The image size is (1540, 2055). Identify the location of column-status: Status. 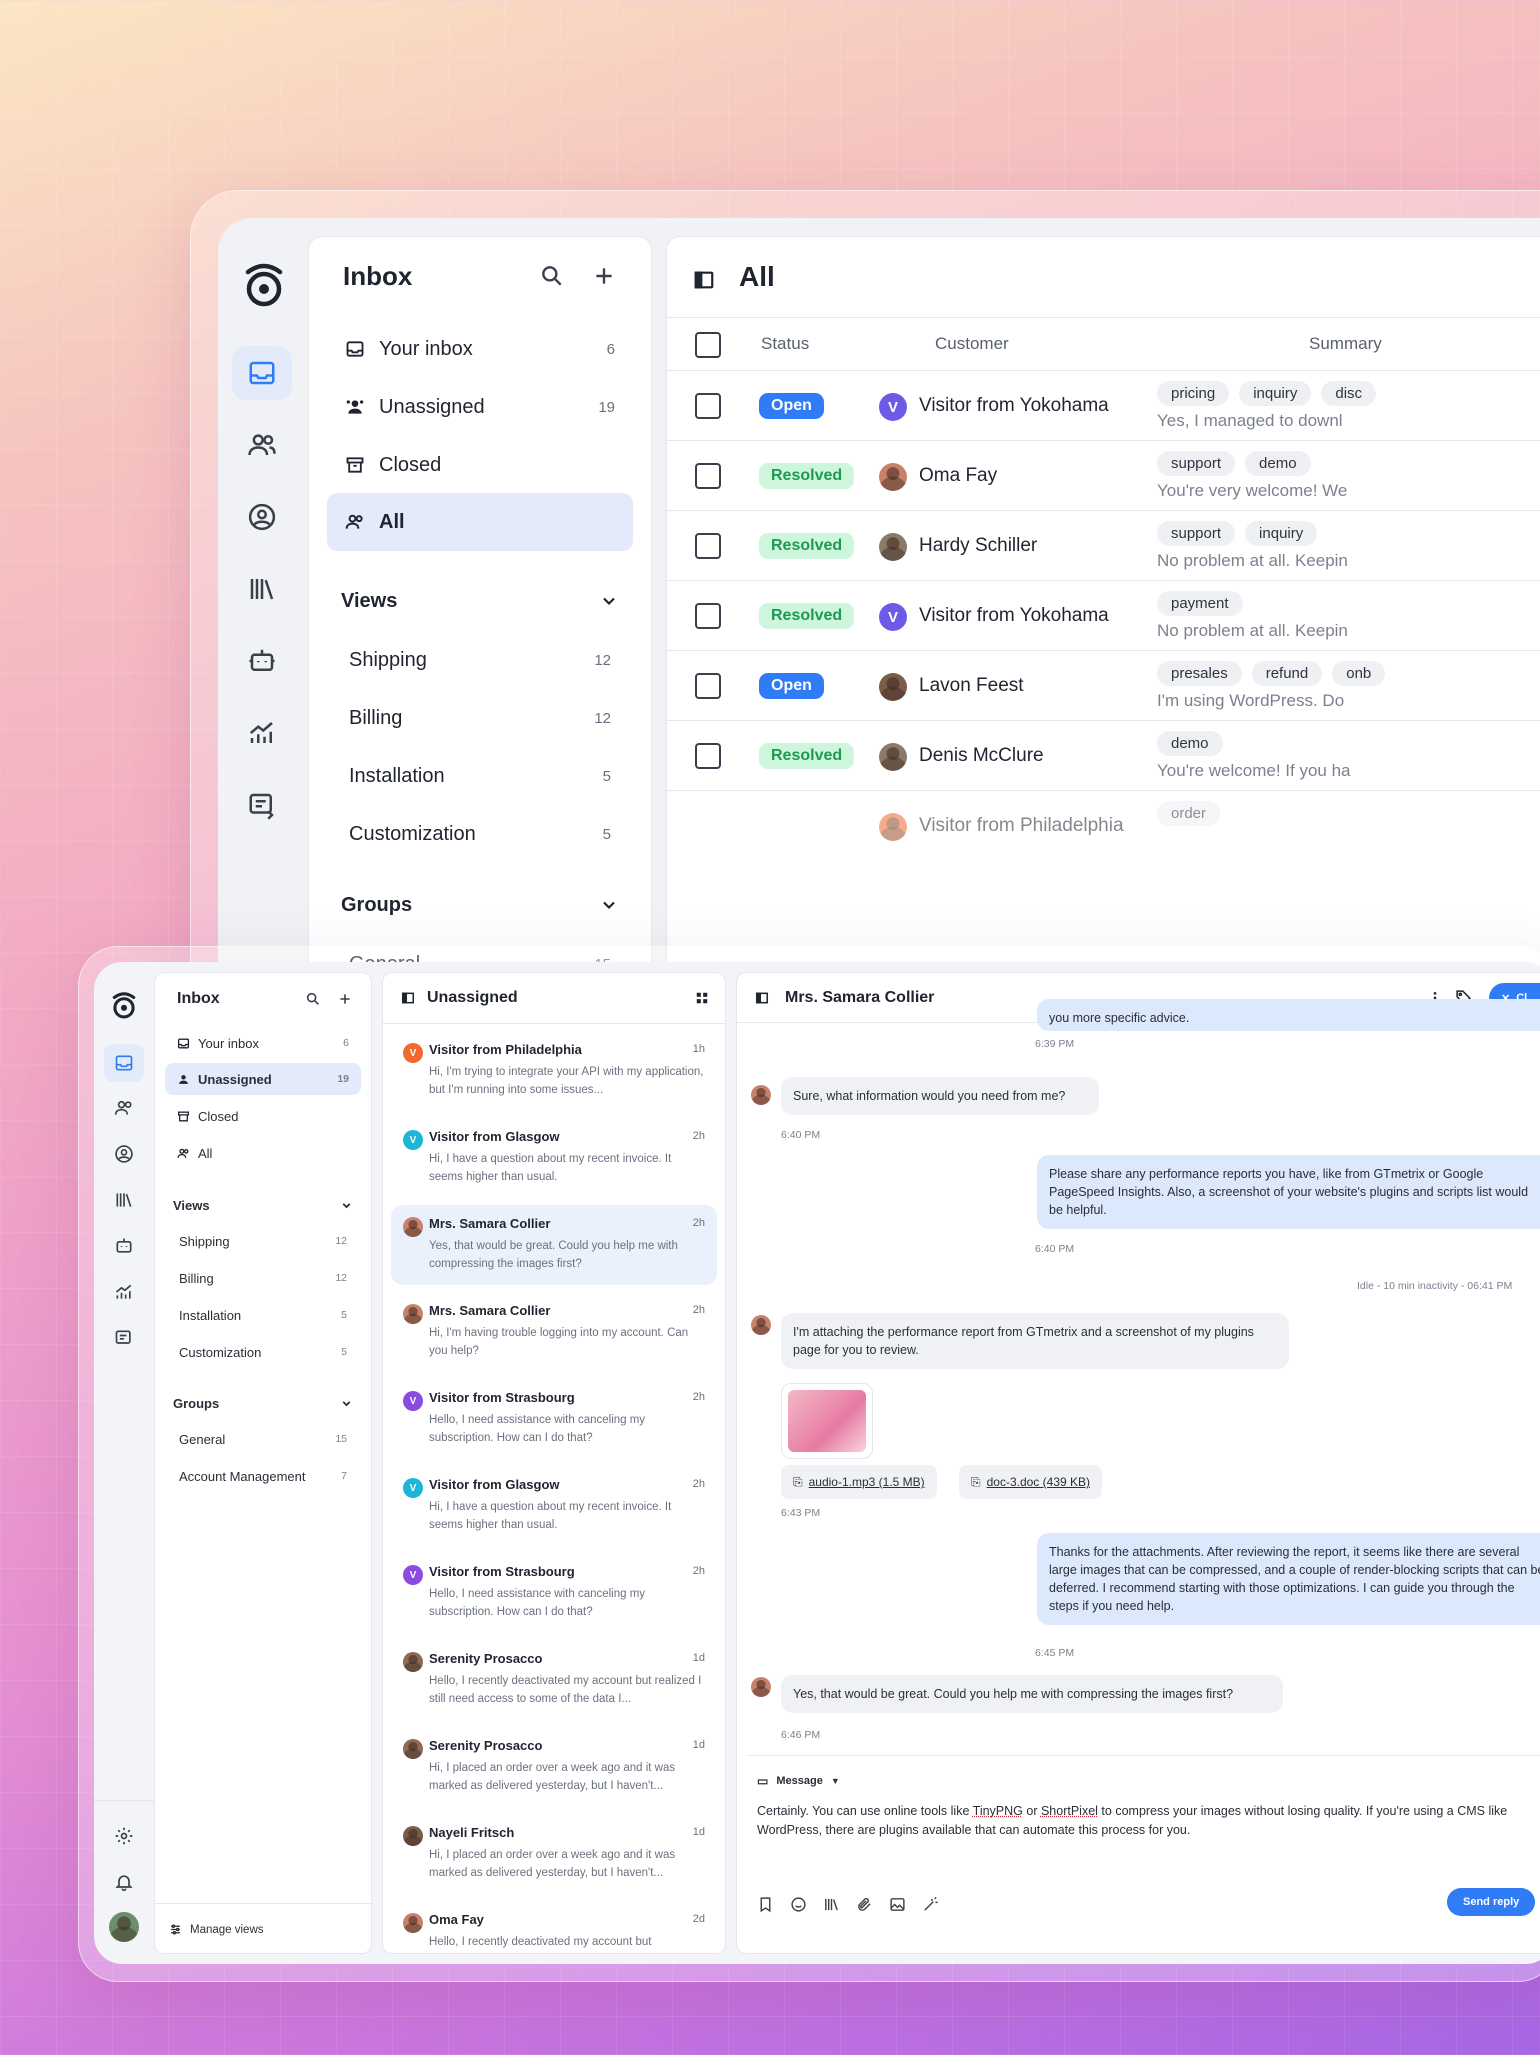
(785, 344).